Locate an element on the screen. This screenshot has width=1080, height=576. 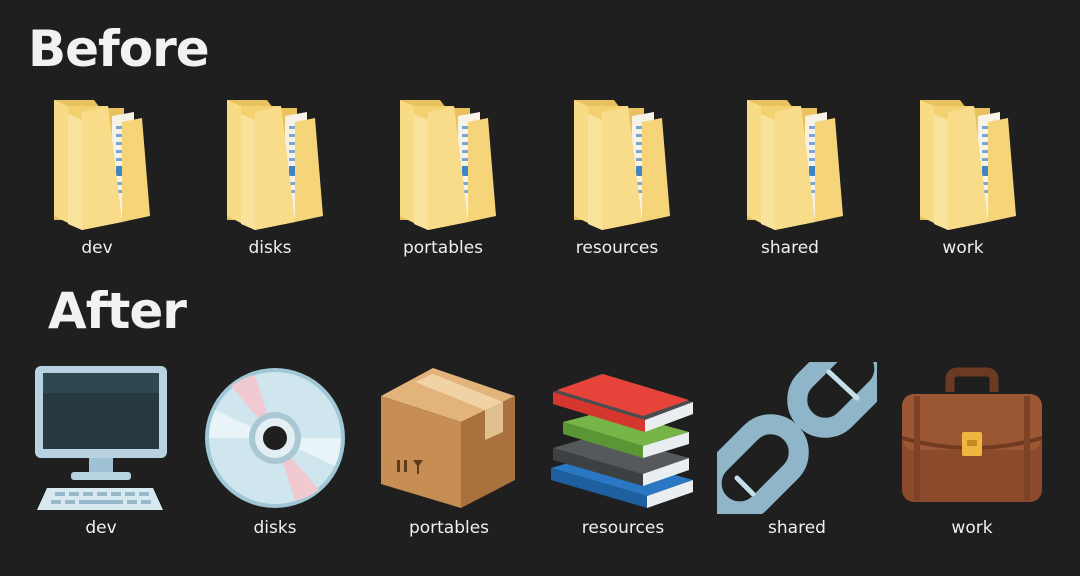
optical-disc-icon is located at coordinates (275, 438).